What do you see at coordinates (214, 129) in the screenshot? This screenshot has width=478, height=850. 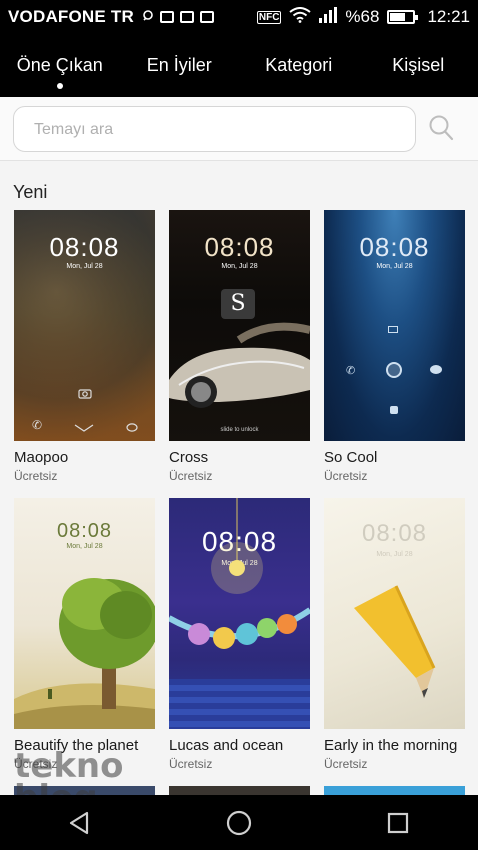 I see `search-input: Temayı ara` at bounding box center [214, 129].